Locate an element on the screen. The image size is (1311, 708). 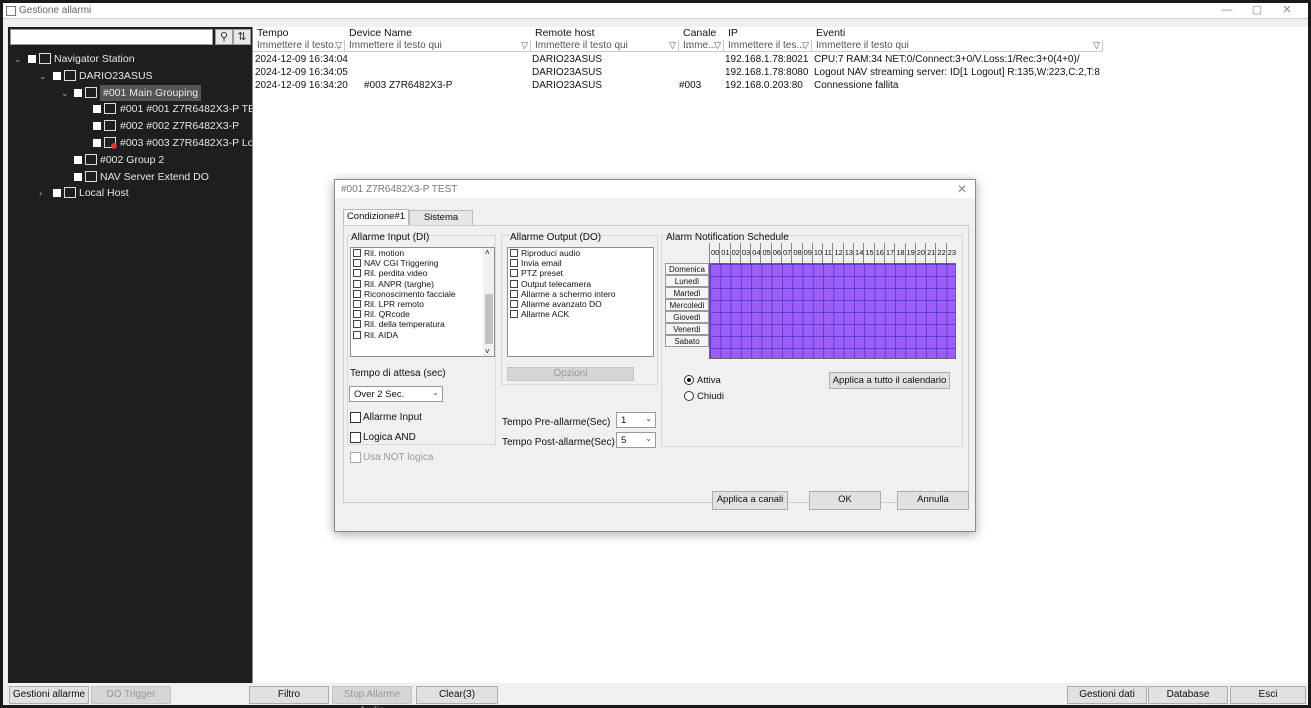
hour-label: 13 is located at coordinates (847, 253).